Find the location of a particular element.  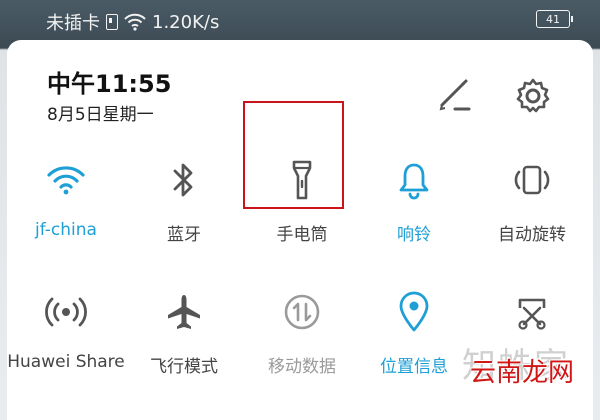

edit-button is located at coordinates (455, 94).